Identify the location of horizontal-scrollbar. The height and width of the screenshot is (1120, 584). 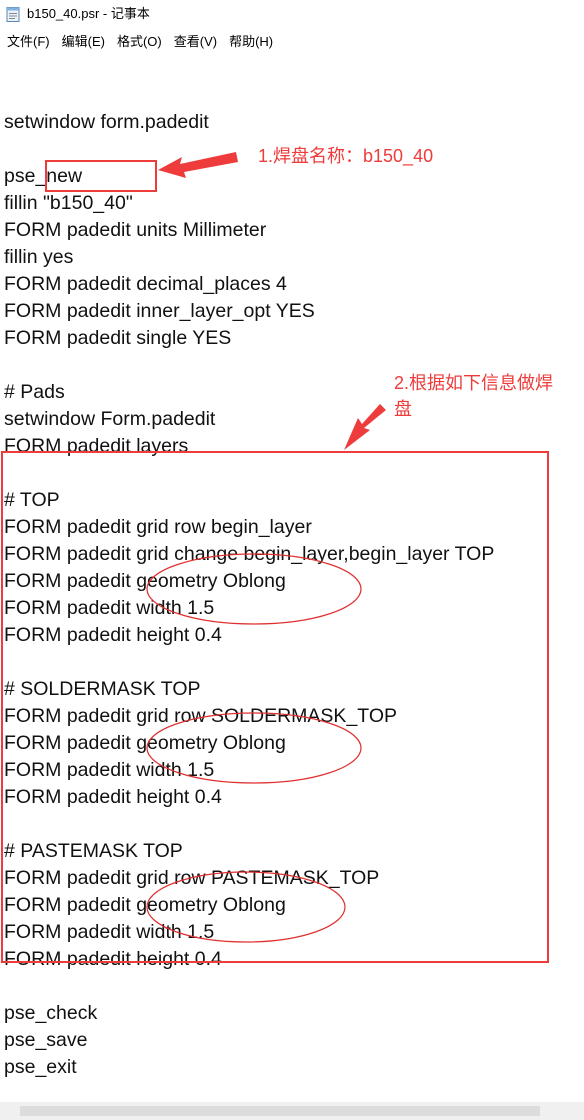
(292, 1111).